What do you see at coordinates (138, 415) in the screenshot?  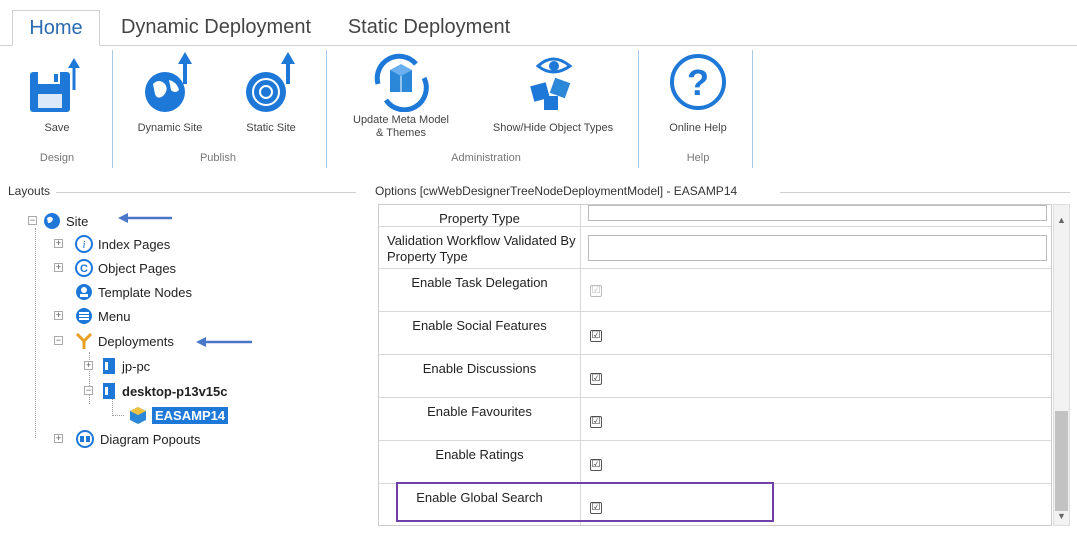 I see `model-cube-icon` at bounding box center [138, 415].